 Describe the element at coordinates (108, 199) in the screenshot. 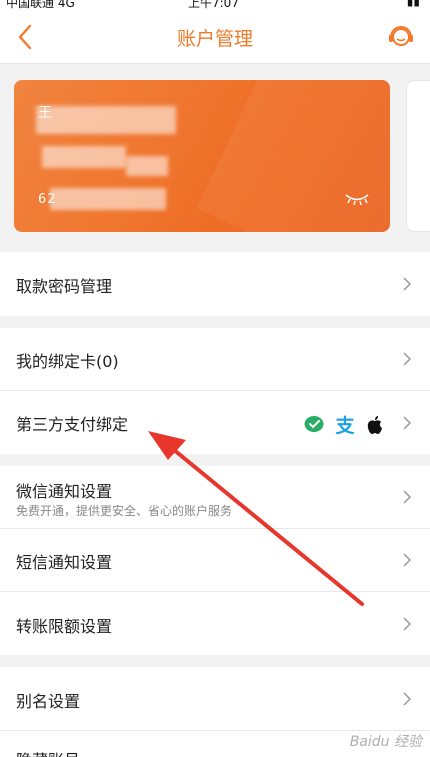

I see `blurred-number` at that location.